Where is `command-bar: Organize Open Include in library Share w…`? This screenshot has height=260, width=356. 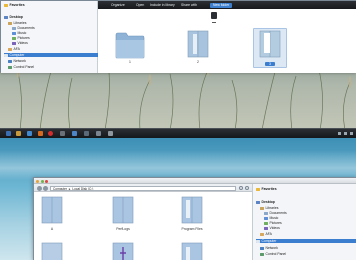
command-bar: Organize Open Include in library Share w… is located at coordinates (227, 5).